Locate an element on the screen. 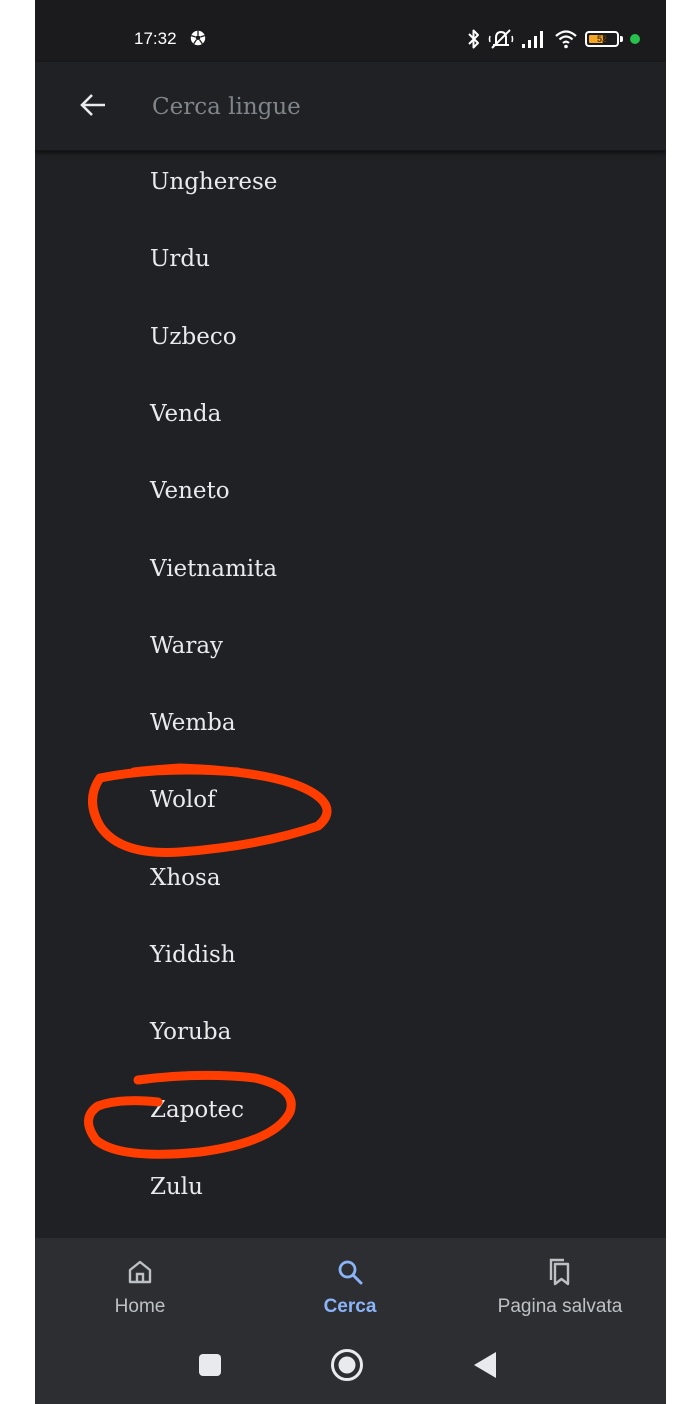 The height and width of the screenshot is (1404, 700). language-list-item: Urdu is located at coordinates (350, 268).